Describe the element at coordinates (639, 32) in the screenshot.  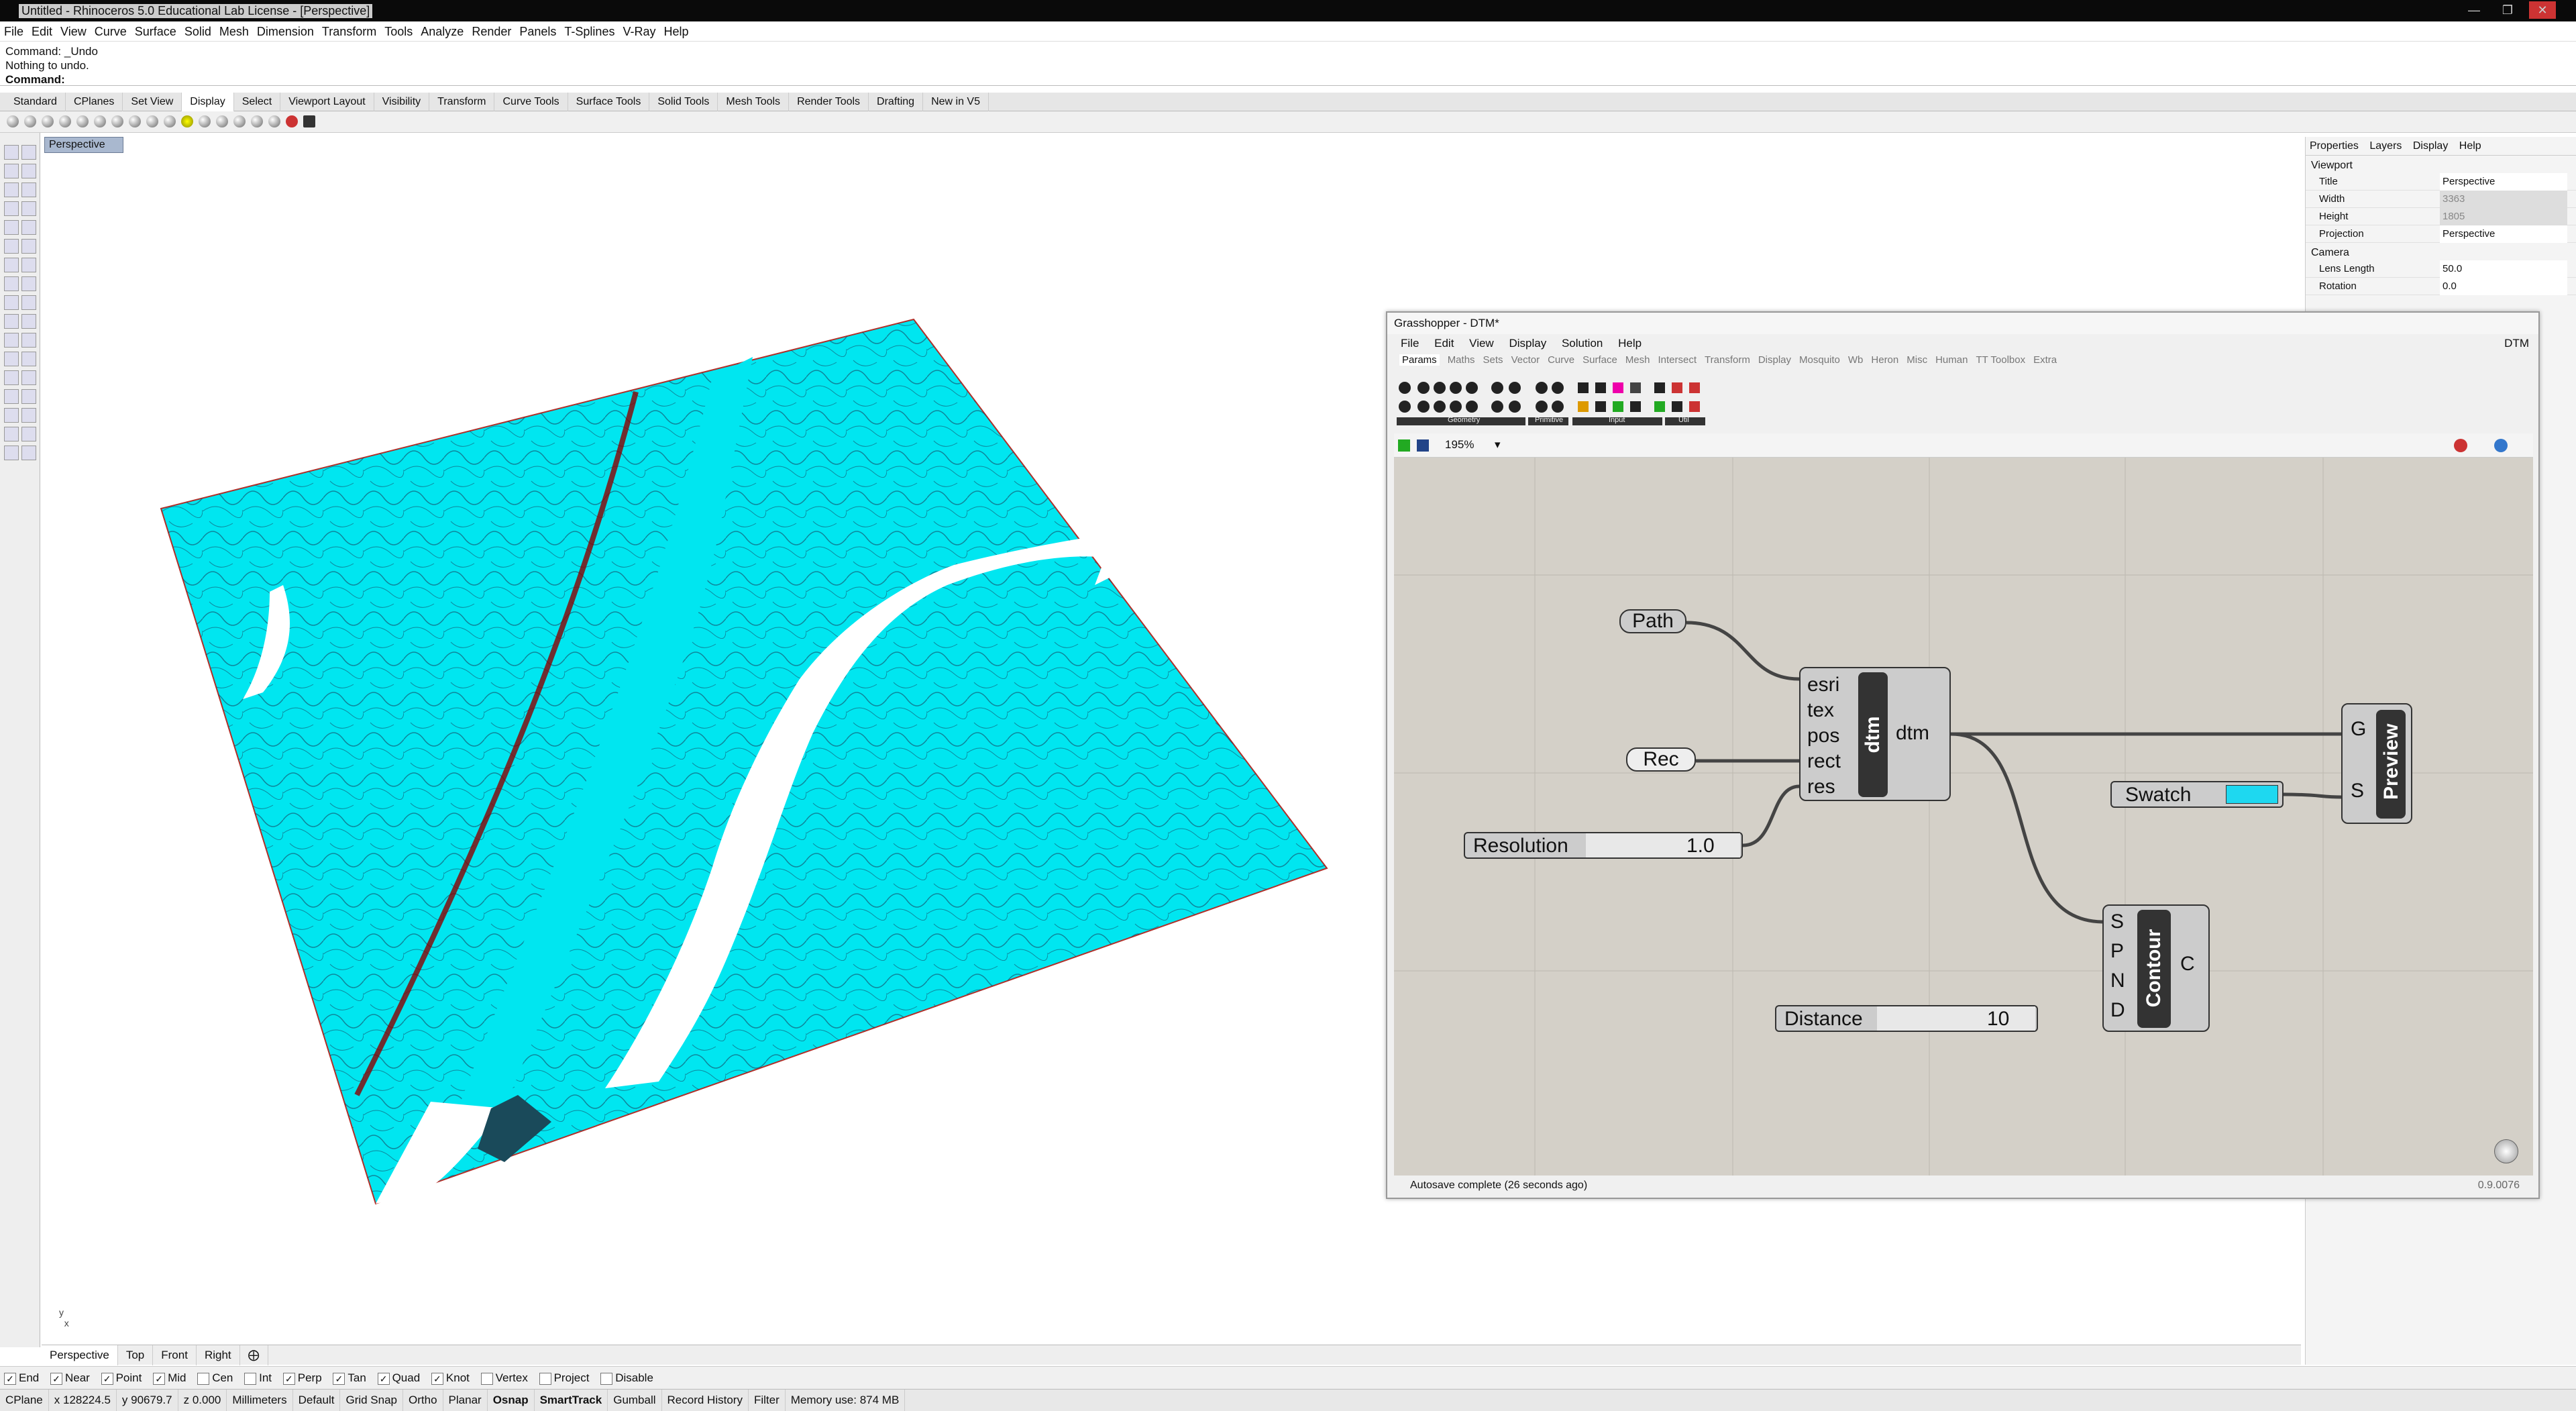
I see `menu-vray: V-Ray` at that location.